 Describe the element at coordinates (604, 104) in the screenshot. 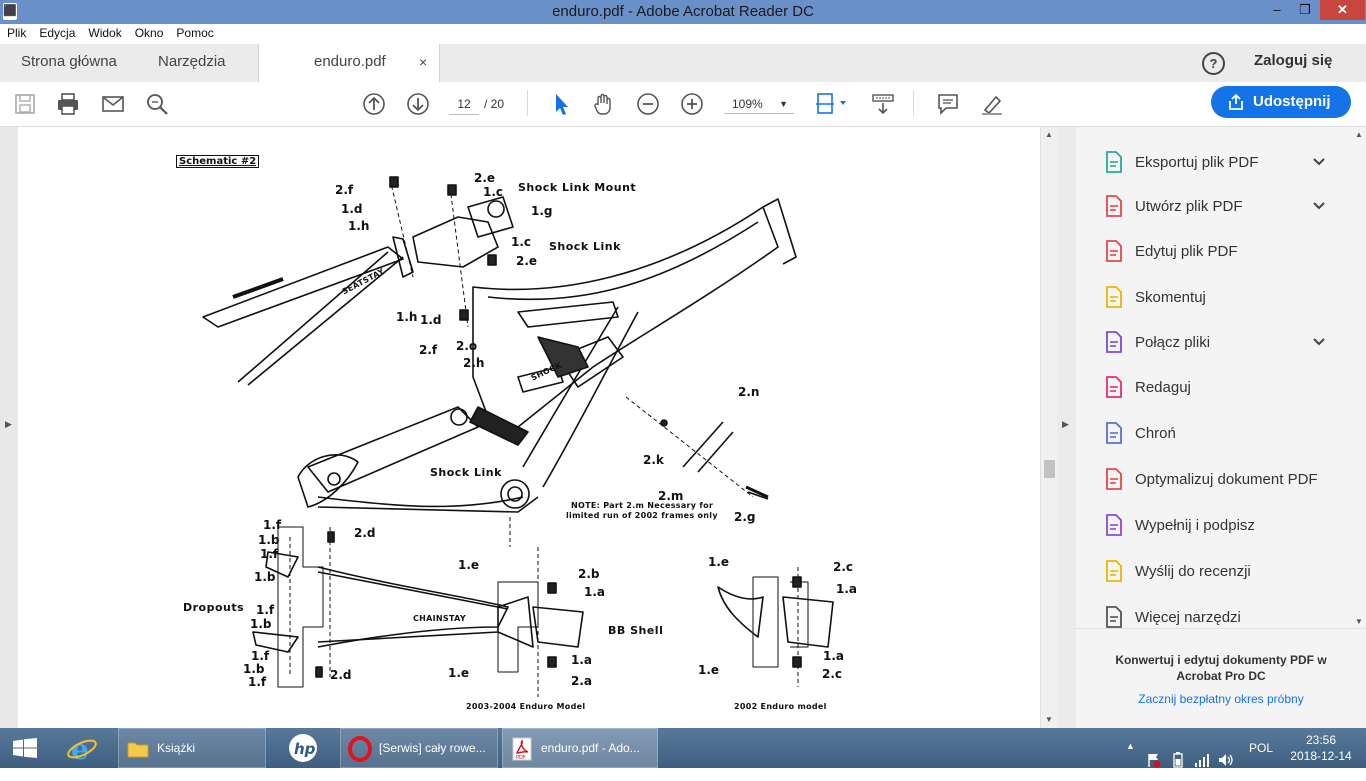

I see `hand-tool-icon` at that location.